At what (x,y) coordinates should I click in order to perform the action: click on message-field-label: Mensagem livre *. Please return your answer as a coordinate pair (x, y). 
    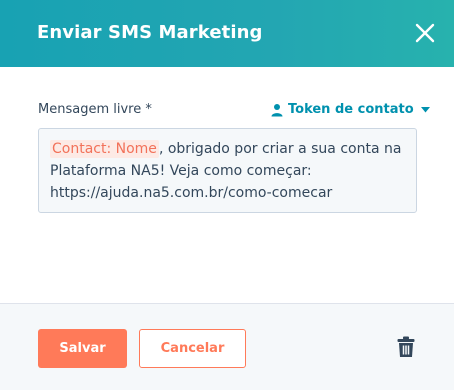
    Looking at the image, I should click on (95, 109).